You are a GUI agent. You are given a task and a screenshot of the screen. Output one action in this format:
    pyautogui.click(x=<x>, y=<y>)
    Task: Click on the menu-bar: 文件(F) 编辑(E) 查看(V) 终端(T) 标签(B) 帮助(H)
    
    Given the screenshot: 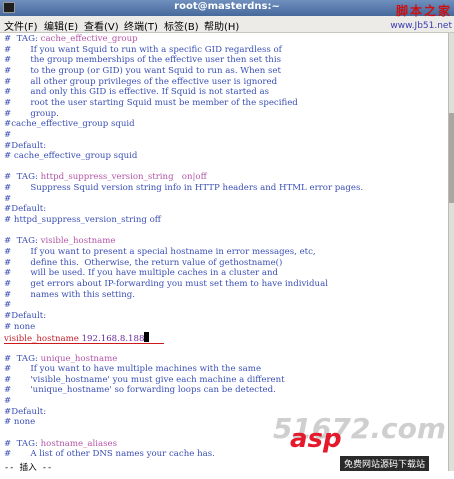 What is the action you would take?
    pyautogui.click(x=227, y=24)
    